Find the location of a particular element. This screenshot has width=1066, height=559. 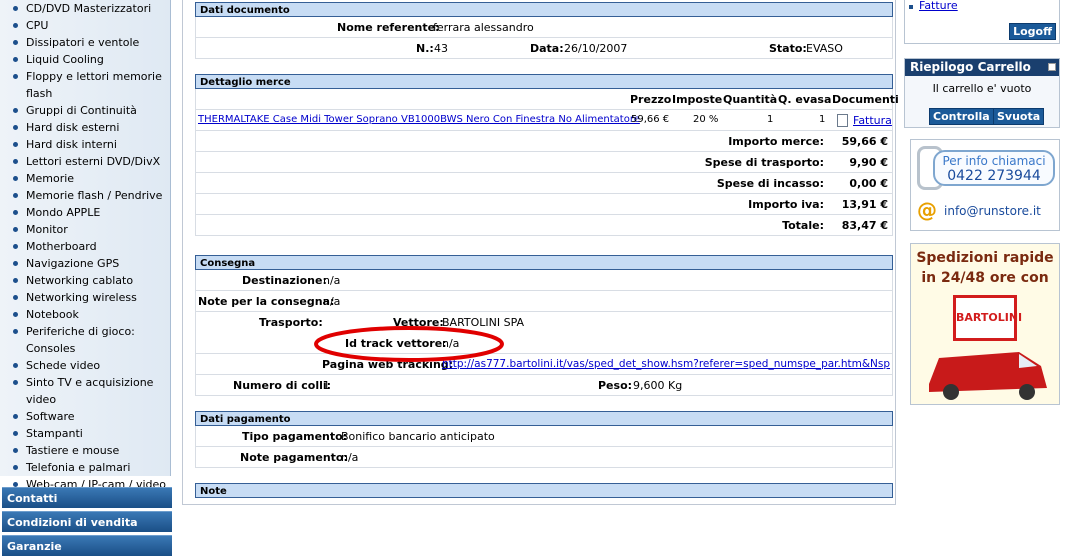

sidebar-category-label: Stampanti is located at coordinates (54, 433).